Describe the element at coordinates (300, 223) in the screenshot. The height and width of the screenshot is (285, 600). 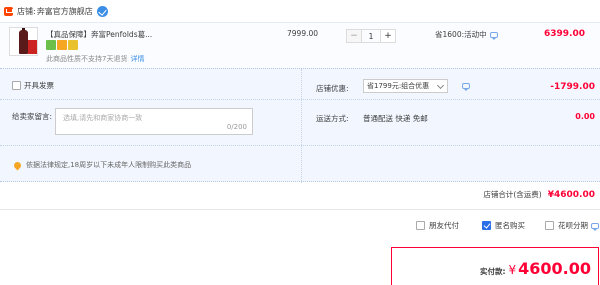
I see `payment-options-bar: 朋友代付 匿名购买 花呗分期` at that location.